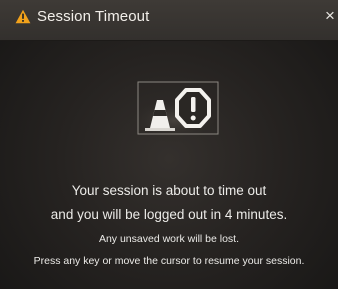 The width and height of the screenshot is (338, 289). I want to click on close-icon: ×, so click(331, 15).